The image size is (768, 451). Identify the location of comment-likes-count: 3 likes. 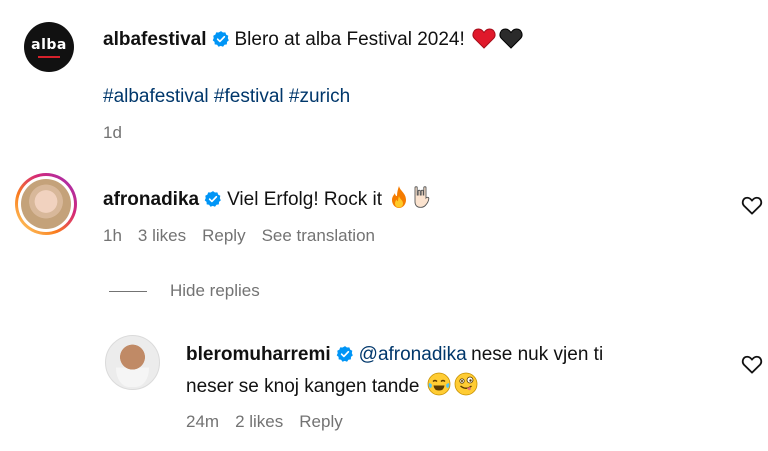
(162, 235).